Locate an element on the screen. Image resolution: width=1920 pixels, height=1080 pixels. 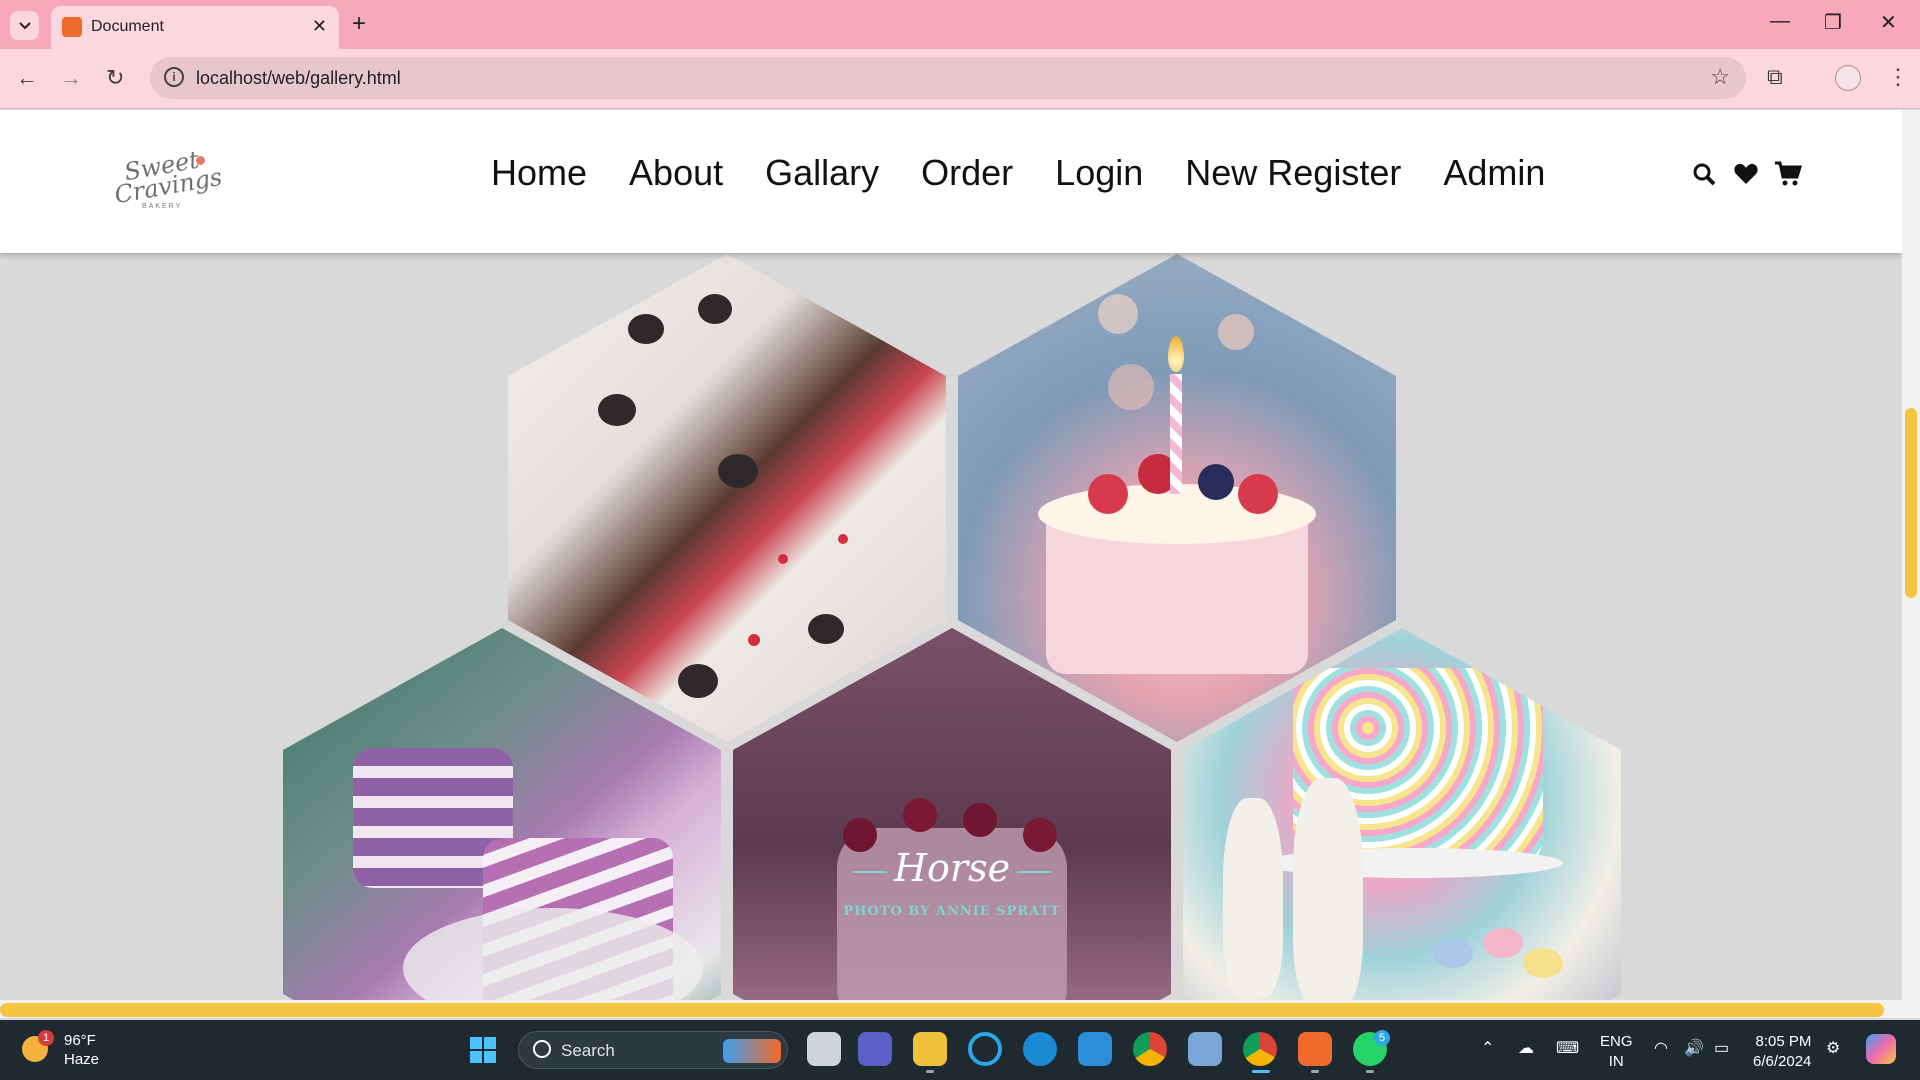
taskbar-search: Search is located at coordinates (653, 1050).